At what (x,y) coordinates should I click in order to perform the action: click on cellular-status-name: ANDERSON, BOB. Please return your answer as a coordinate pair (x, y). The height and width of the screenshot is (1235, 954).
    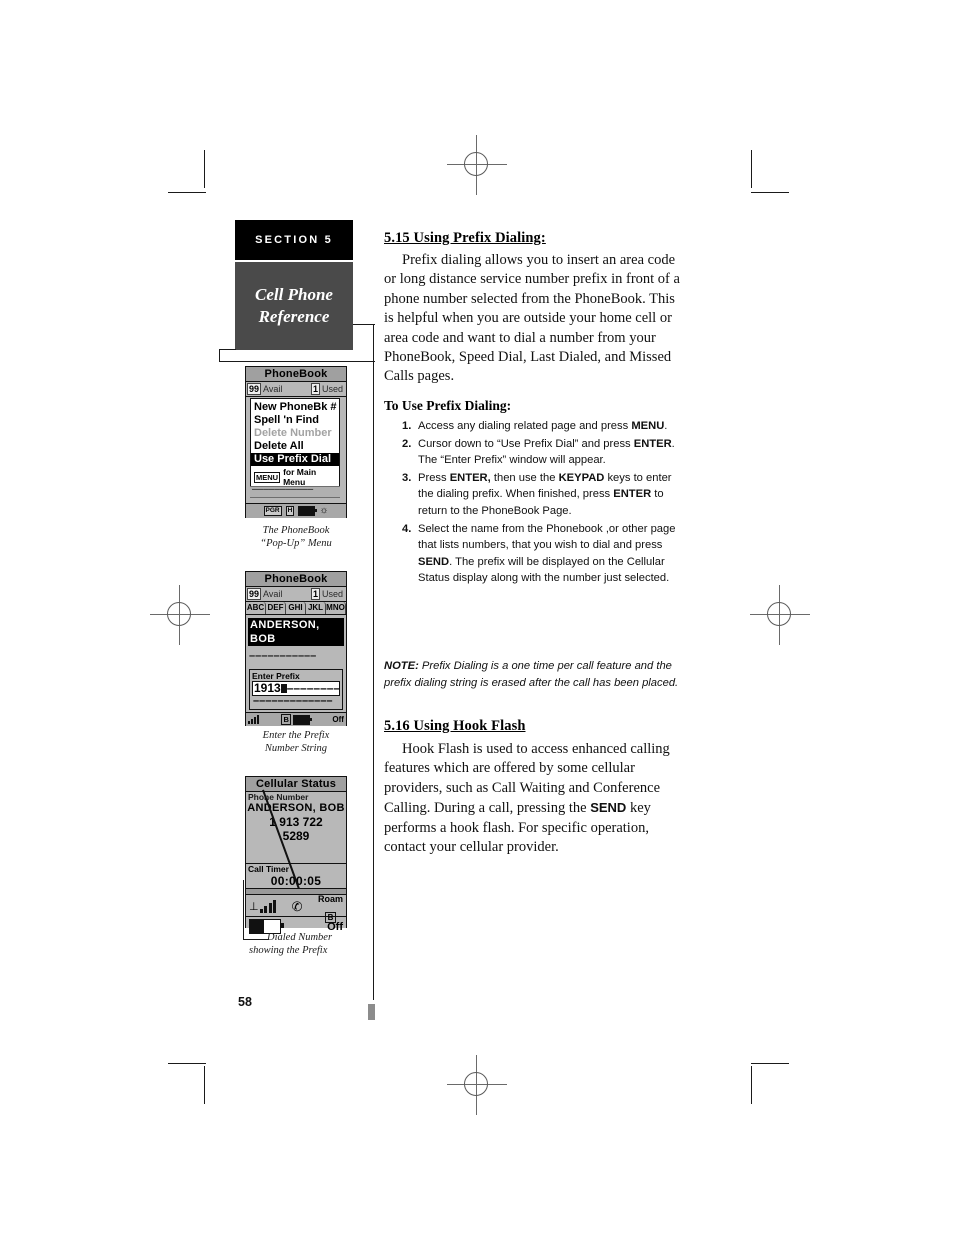
    Looking at the image, I should click on (296, 808).